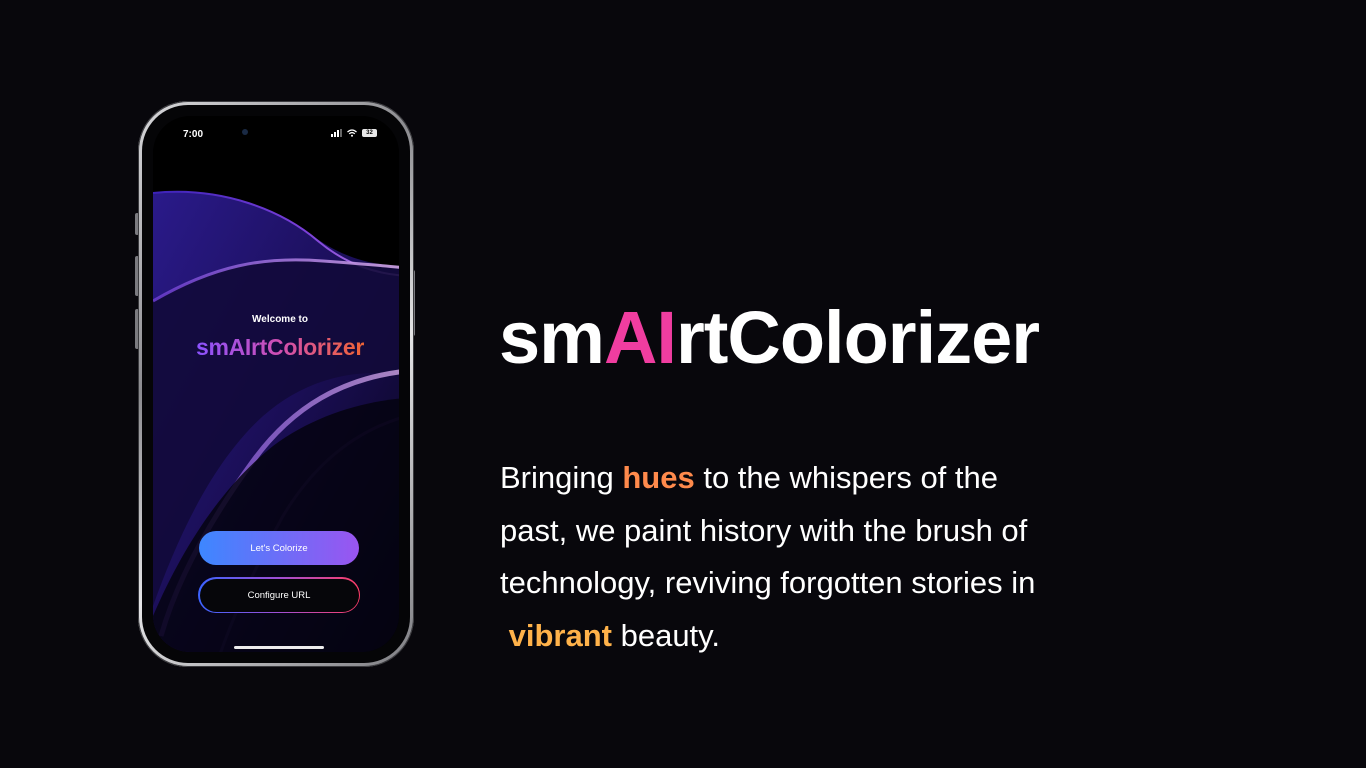  I want to click on tagline-text: to the whispers of the, so click(846, 477).